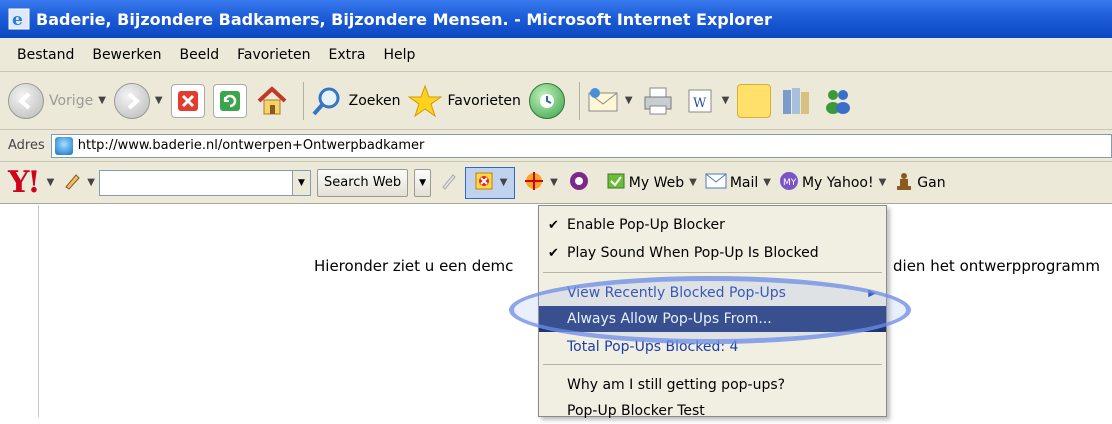  What do you see at coordinates (414, 266) in the screenshot?
I see `page-text-left: Hieronder ziet u een demc` at bounding box center [414, 266].